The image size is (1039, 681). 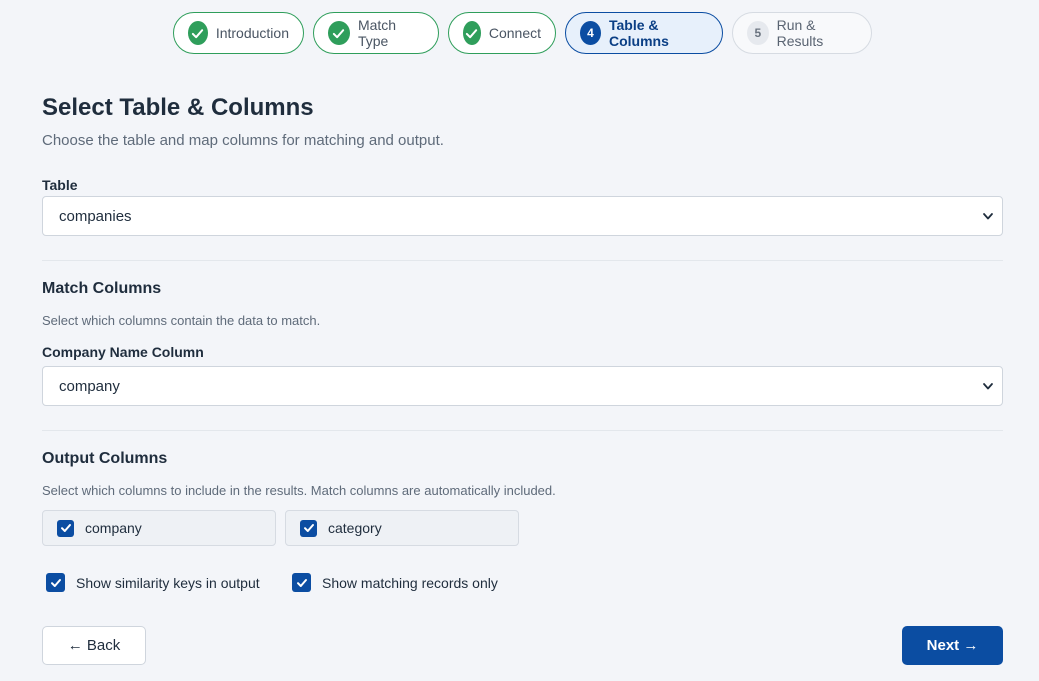 I want to click on step-label: Match Type, so click(x=377, y=33).